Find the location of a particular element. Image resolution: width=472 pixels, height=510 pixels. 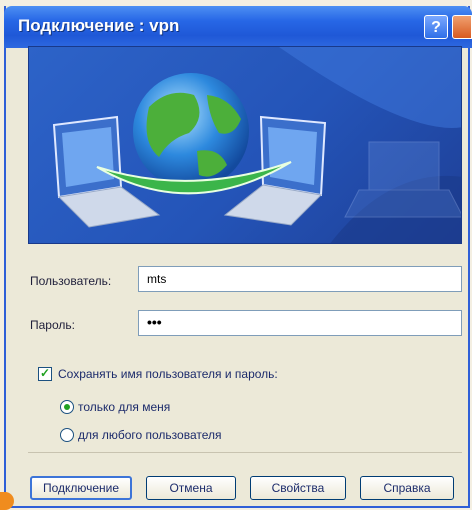

radio-any-user-label: для любого пользователя is located at coordinates (150, 435).